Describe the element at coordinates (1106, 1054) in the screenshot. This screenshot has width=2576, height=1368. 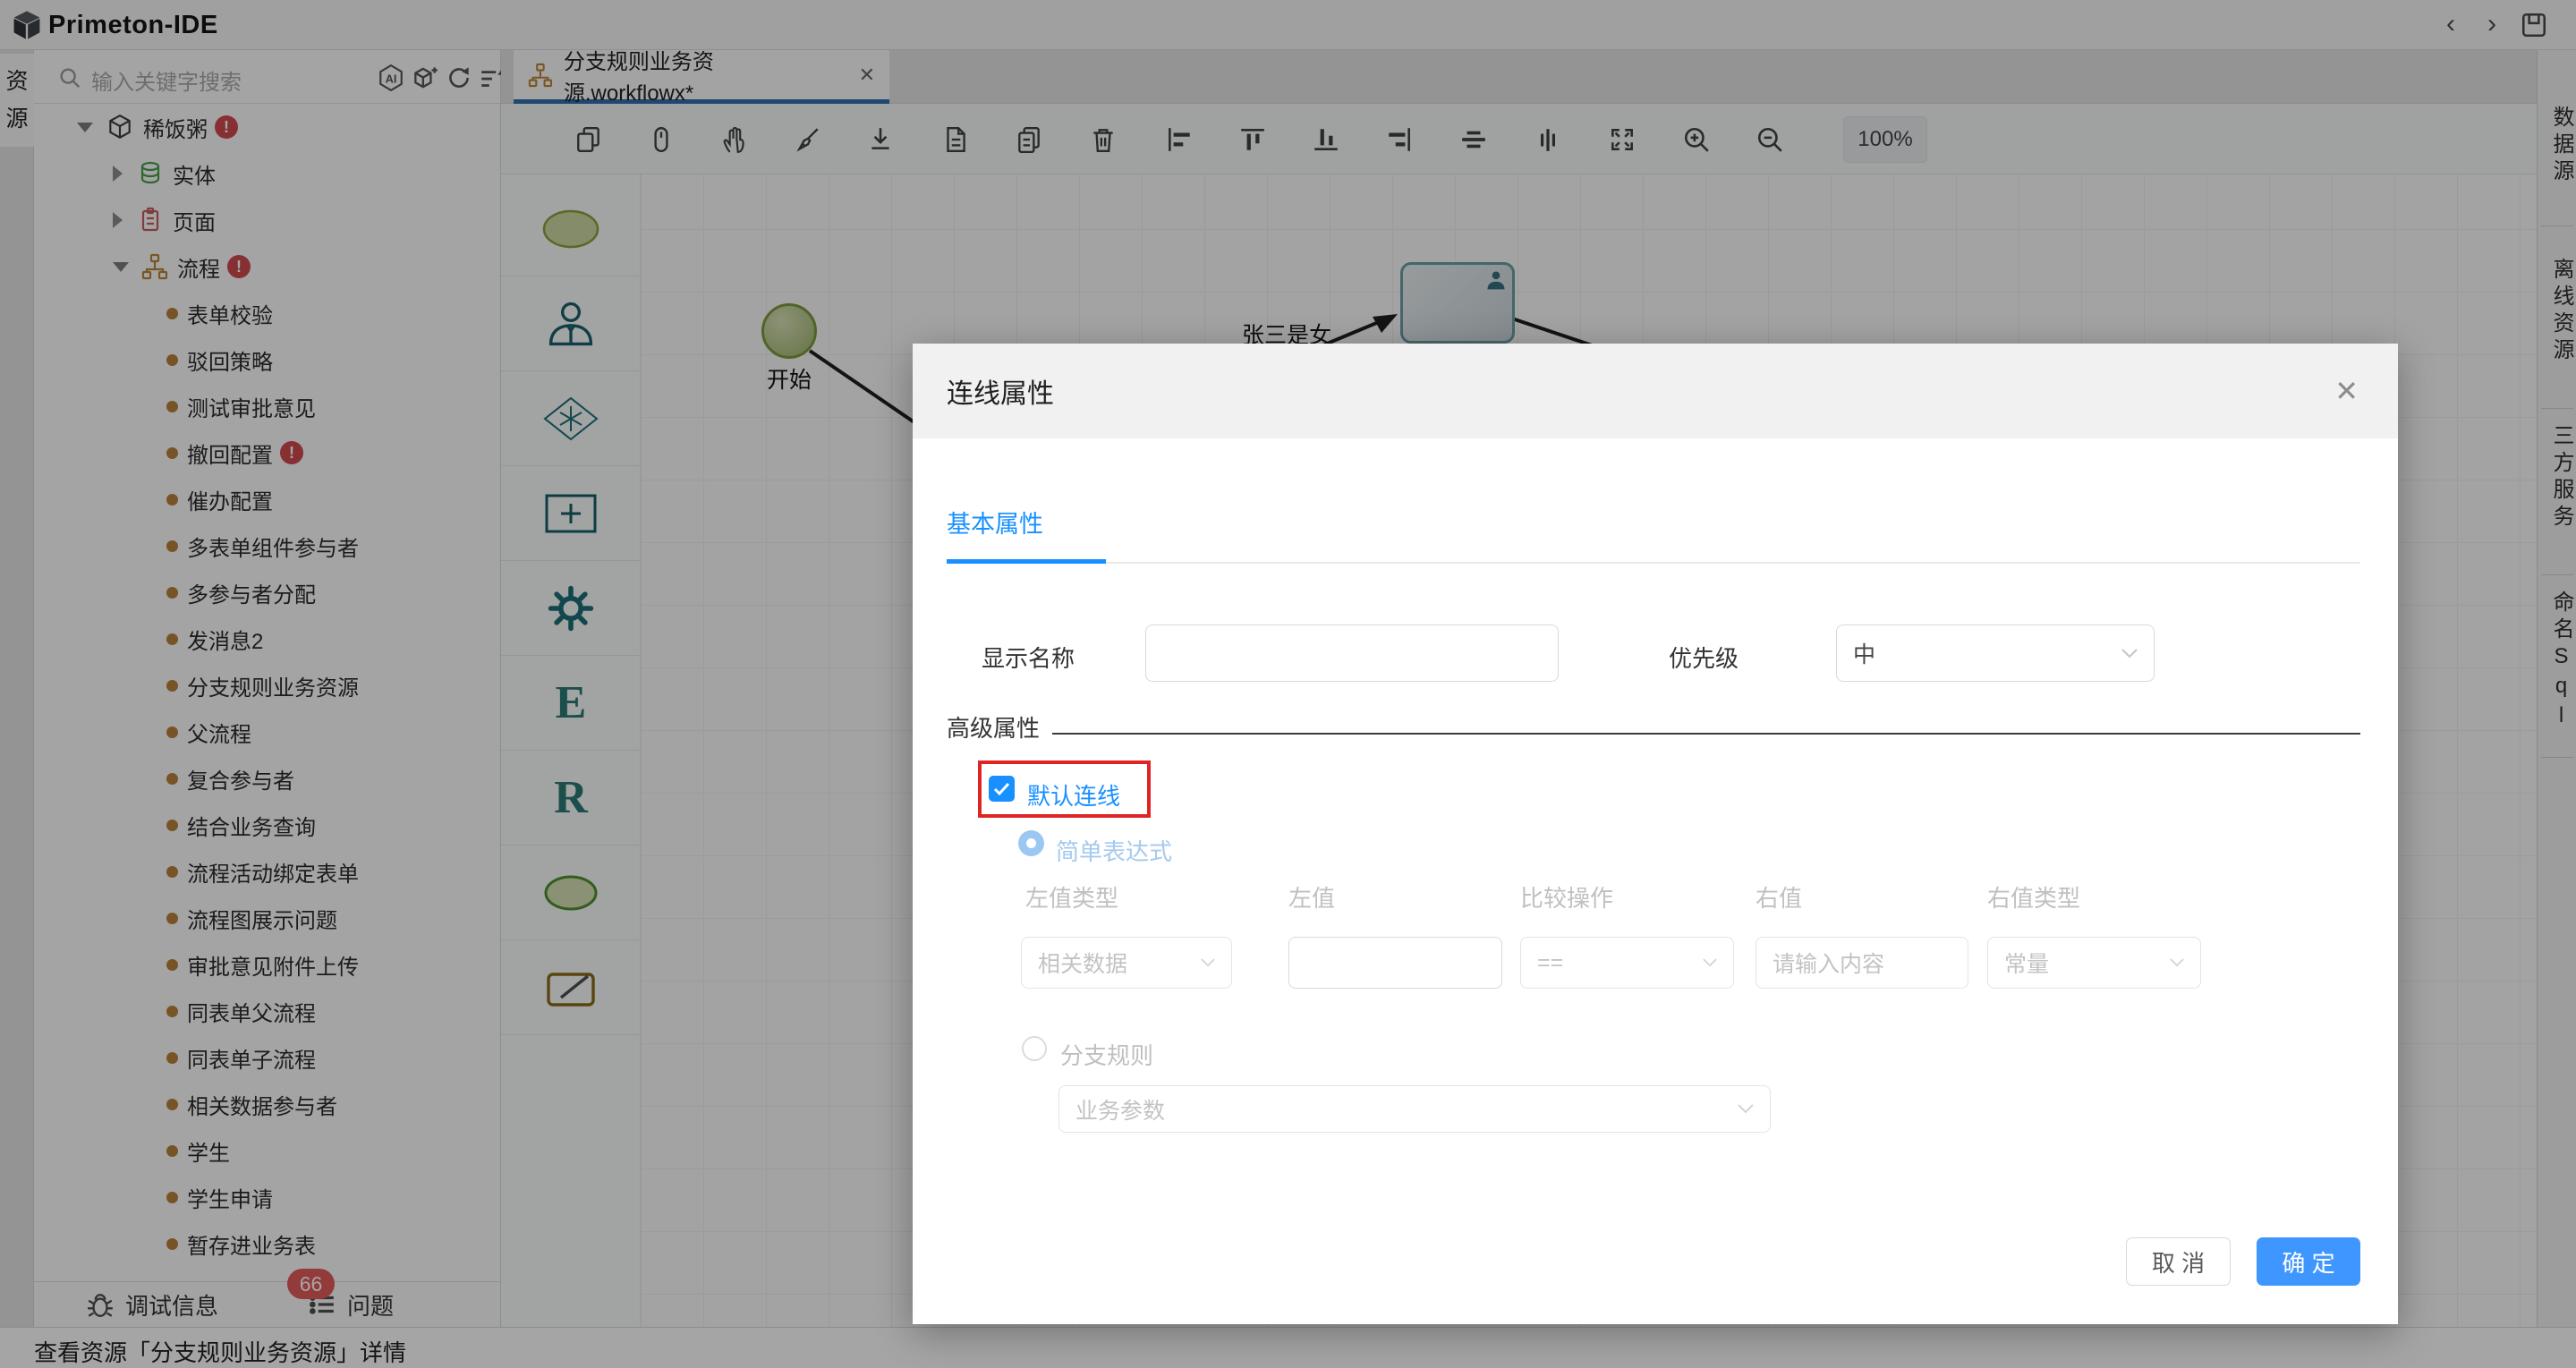
I see `branch-rule-label: 分支规则` at that location.